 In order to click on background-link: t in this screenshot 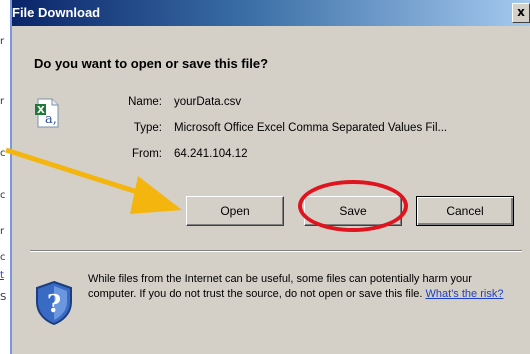, I will do `click(2, 275)`.